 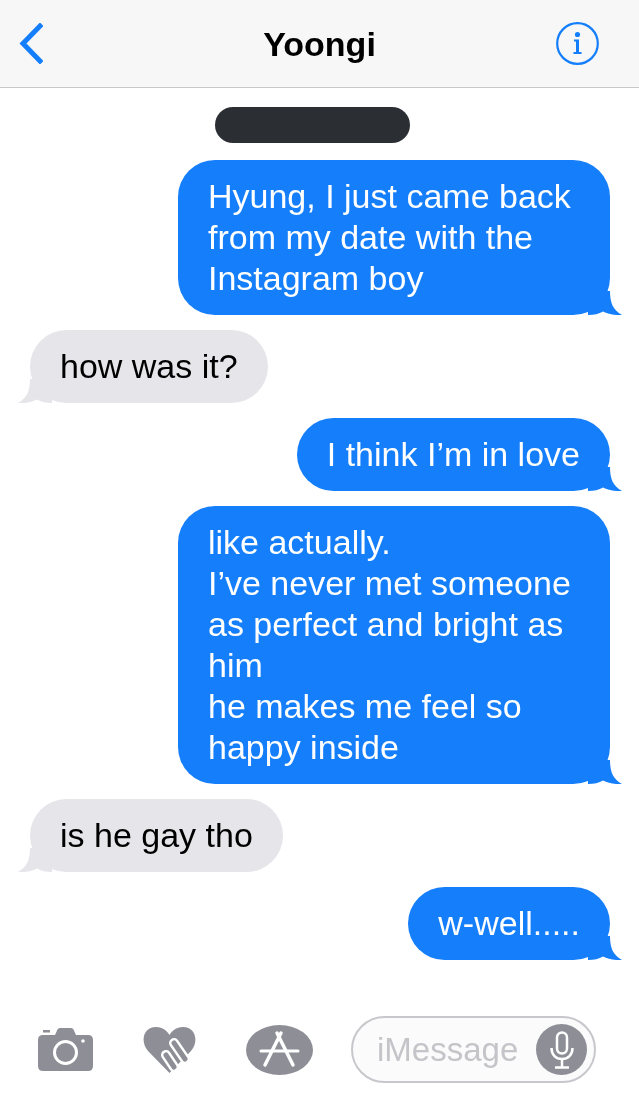 I want to click on info-button, so click(x=577, y=43).